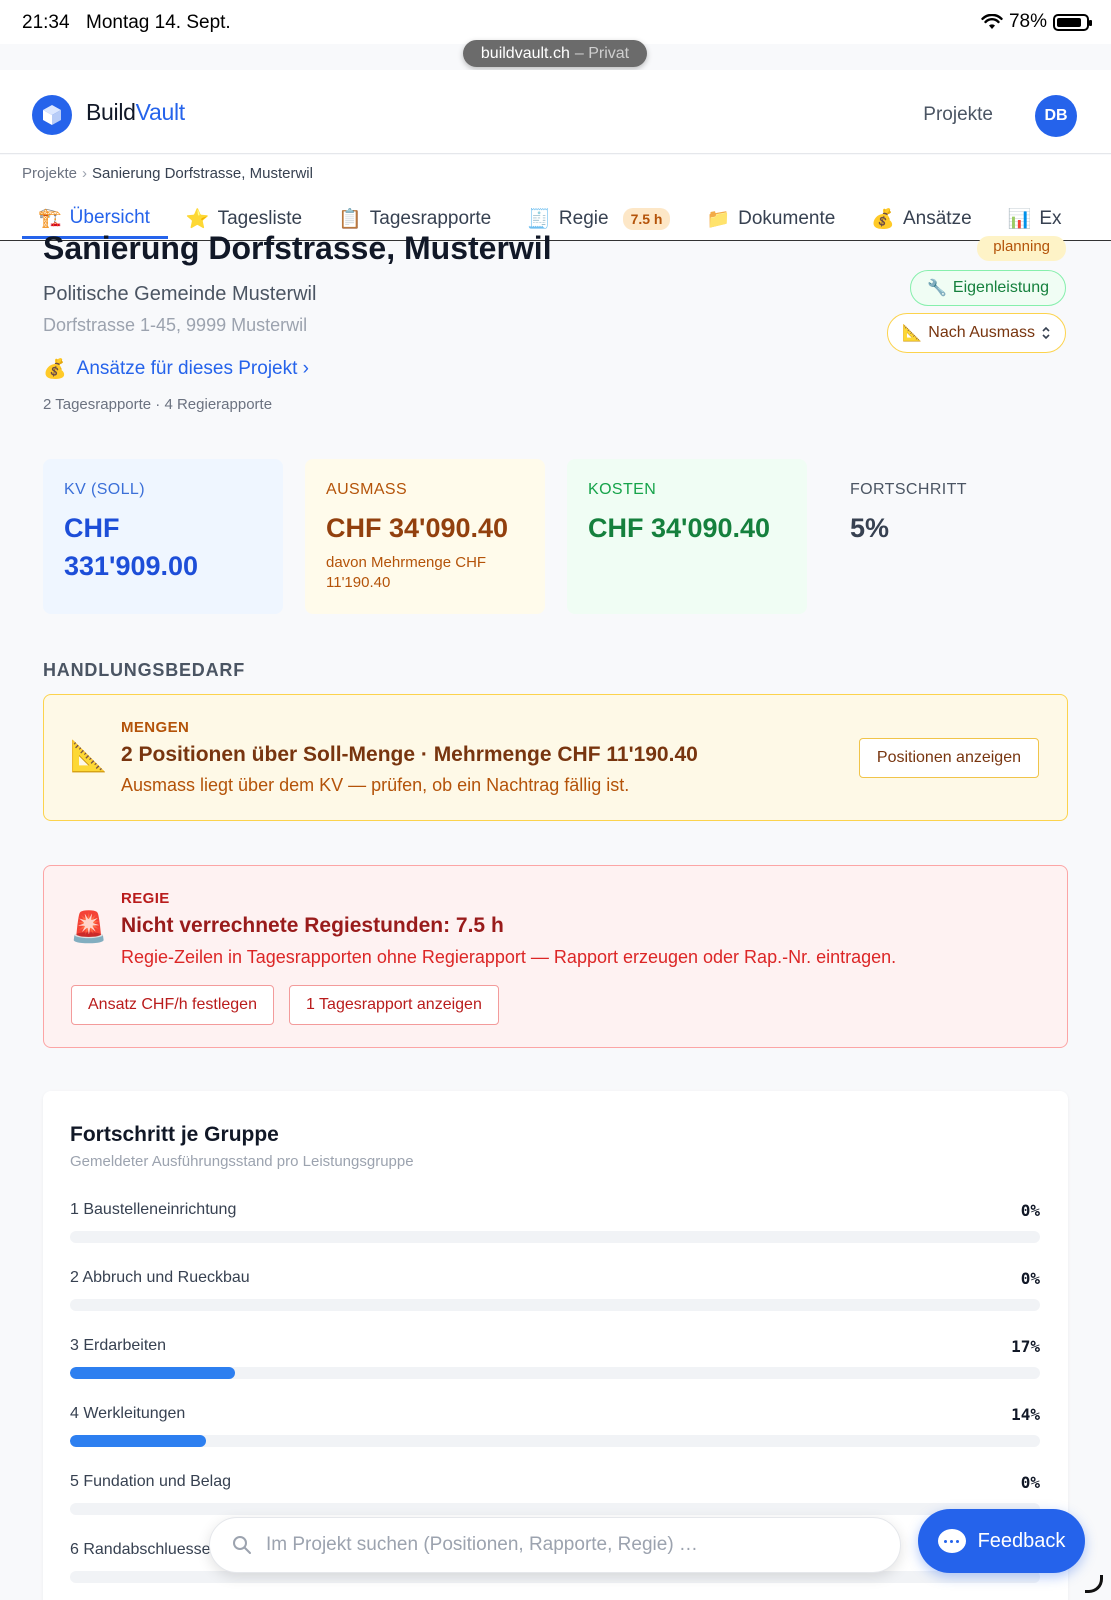  I want to click on tab-label: Dokumente, so click(787, 218).